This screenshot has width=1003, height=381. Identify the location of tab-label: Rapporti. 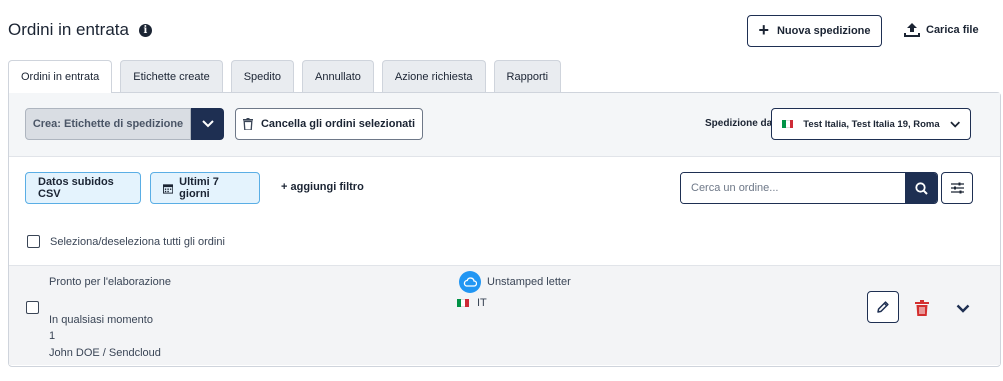
(527, 76).